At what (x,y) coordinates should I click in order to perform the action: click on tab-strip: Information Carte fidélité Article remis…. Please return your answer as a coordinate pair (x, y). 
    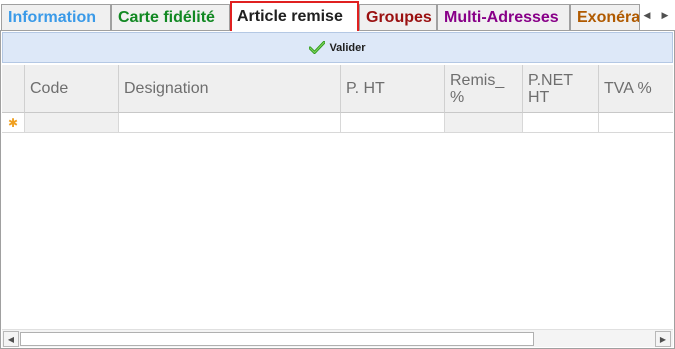
    Looking at the image, I should click on (337, 15).